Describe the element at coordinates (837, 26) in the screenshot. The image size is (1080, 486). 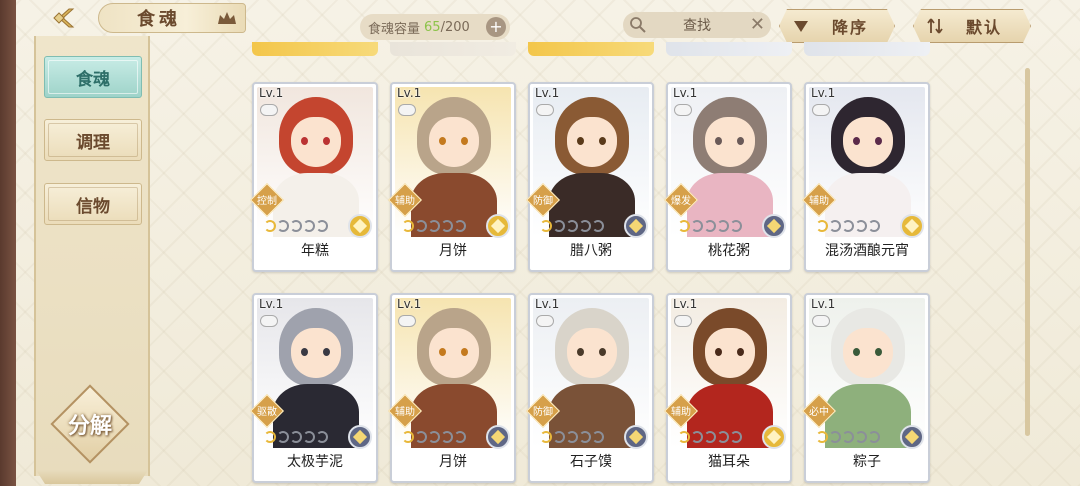
I see `sort-order-button: 降序` at that location.